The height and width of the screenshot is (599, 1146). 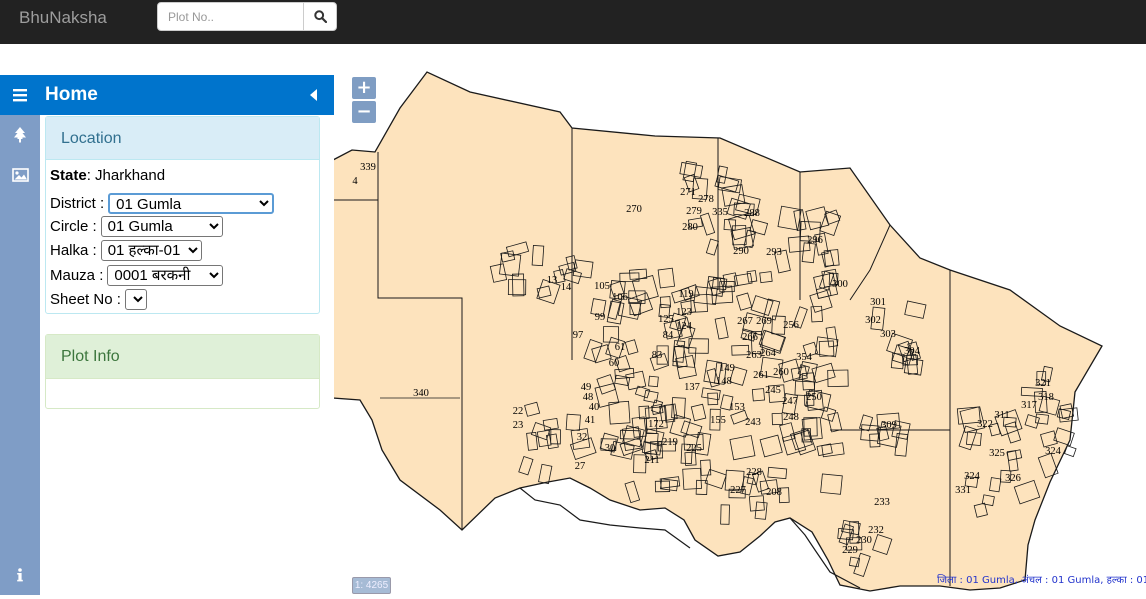 I want to click on plot-label: 261, so click(x=761, y=375).